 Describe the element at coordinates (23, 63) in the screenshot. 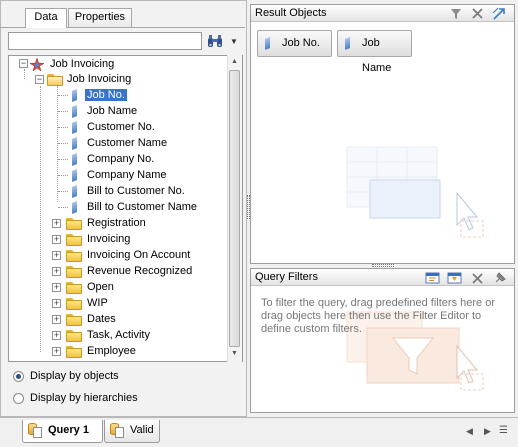

I see `root-collapse-toggle: −` at that location.